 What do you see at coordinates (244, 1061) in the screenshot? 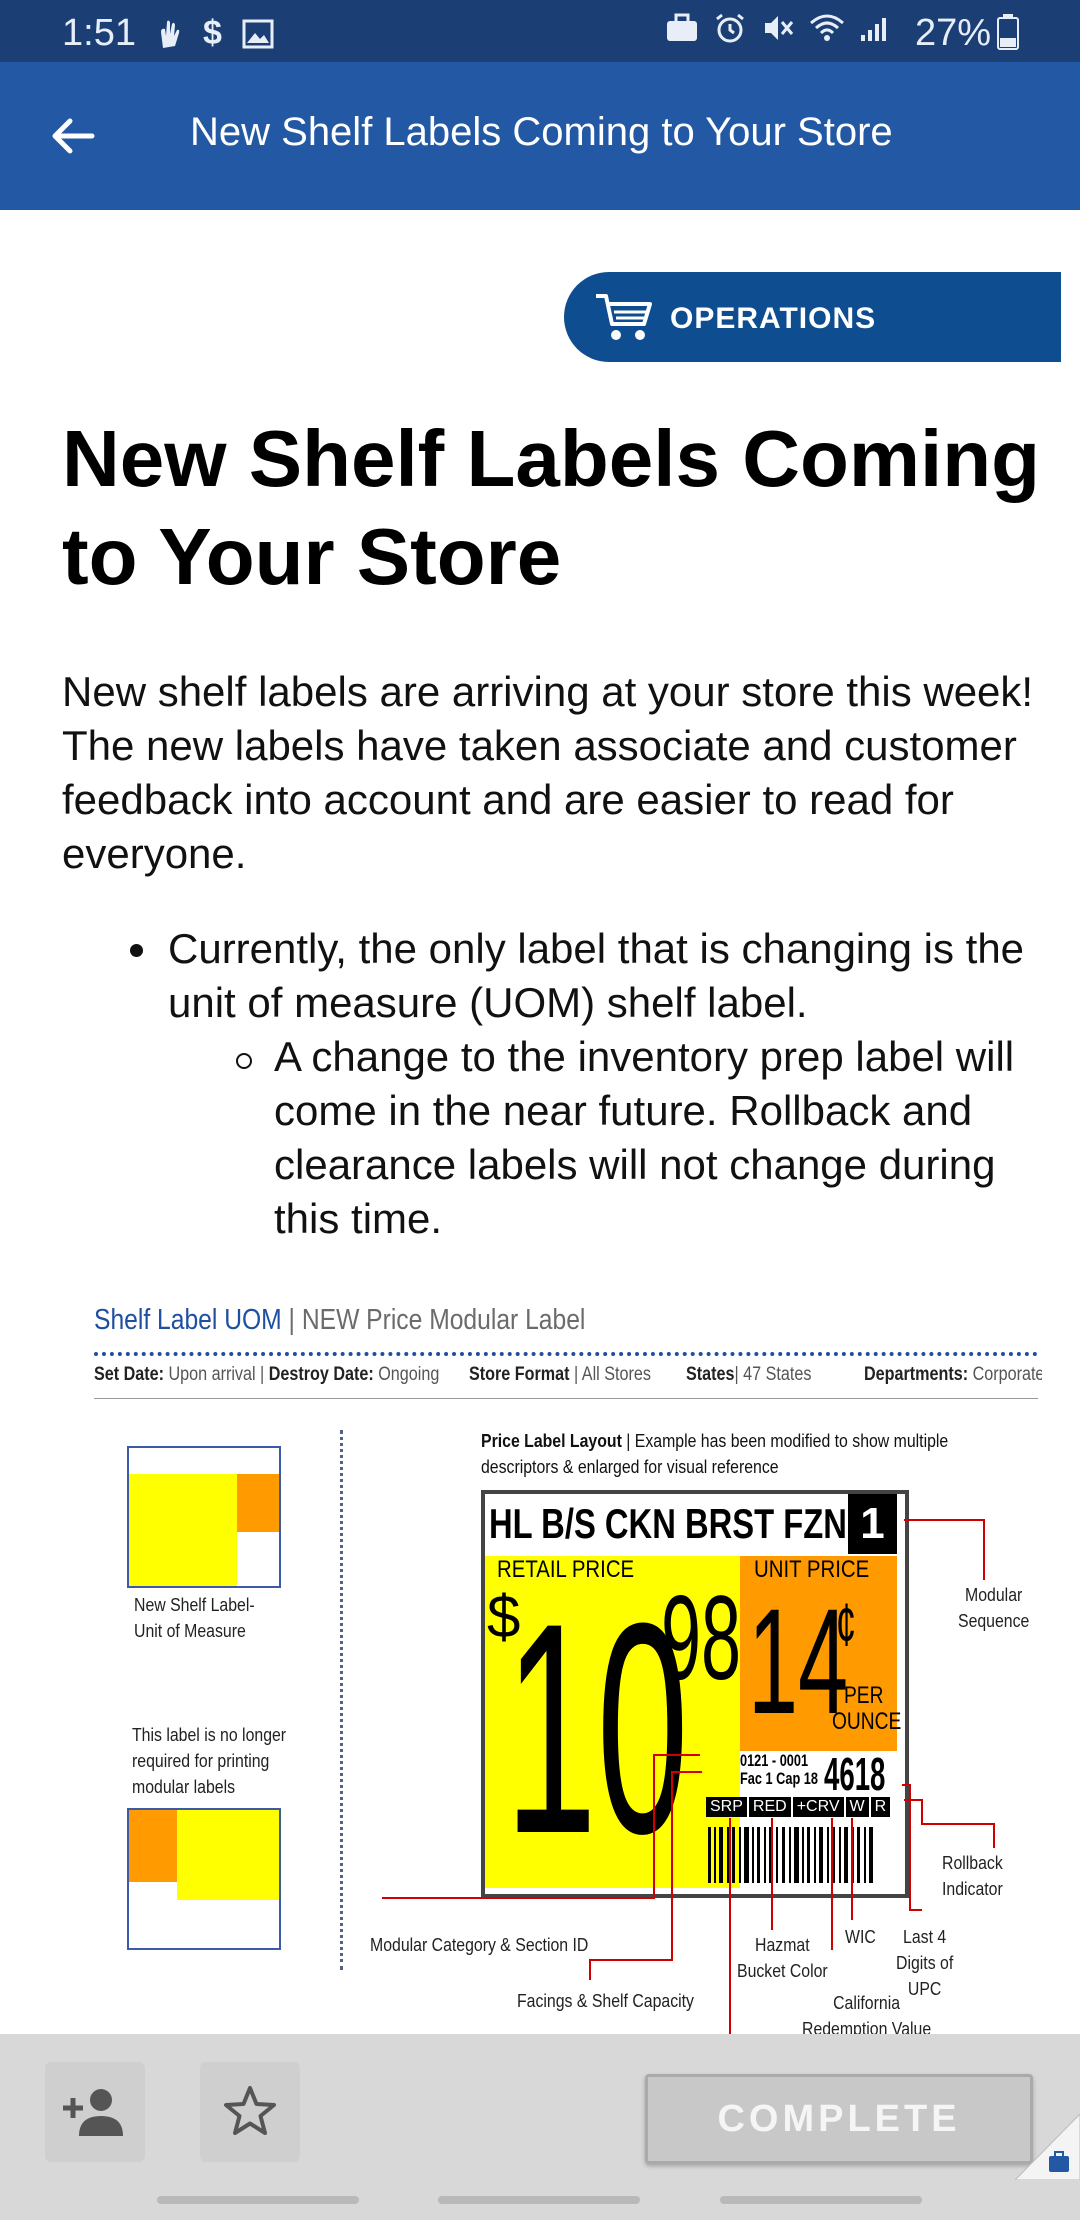
I see `bullet-circle` at bounding box center [244, 1061].